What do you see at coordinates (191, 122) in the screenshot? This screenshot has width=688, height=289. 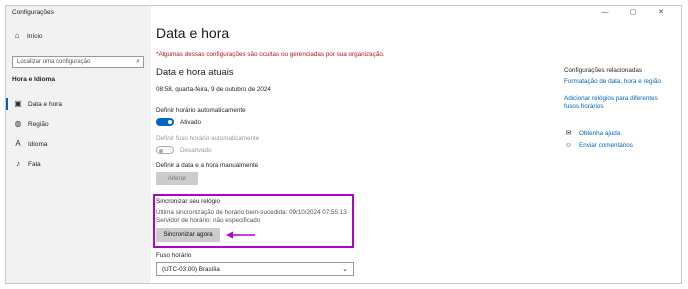 I see `auto-time-state: Ativado` at bounding box center [191, 122].